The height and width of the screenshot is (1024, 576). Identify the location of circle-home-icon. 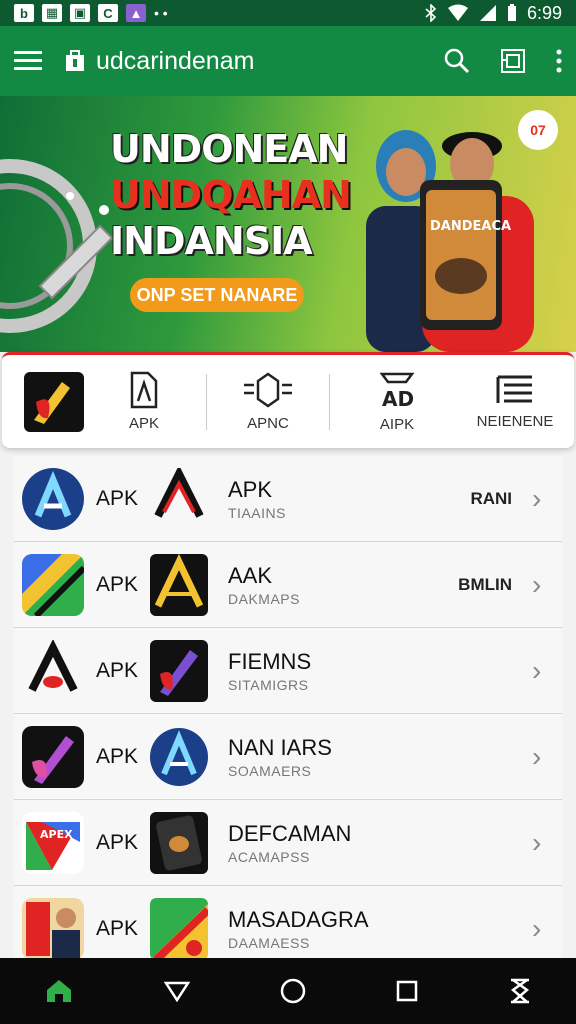
(293, 991).